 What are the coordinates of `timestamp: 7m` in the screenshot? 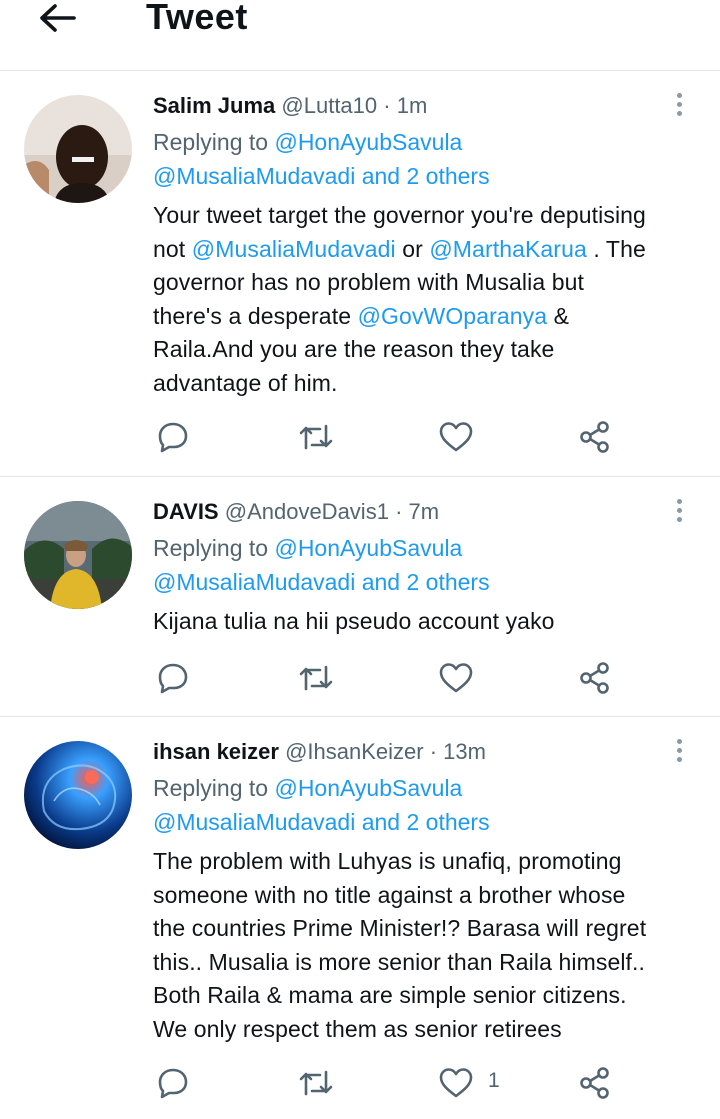 It's located at (424, 511).